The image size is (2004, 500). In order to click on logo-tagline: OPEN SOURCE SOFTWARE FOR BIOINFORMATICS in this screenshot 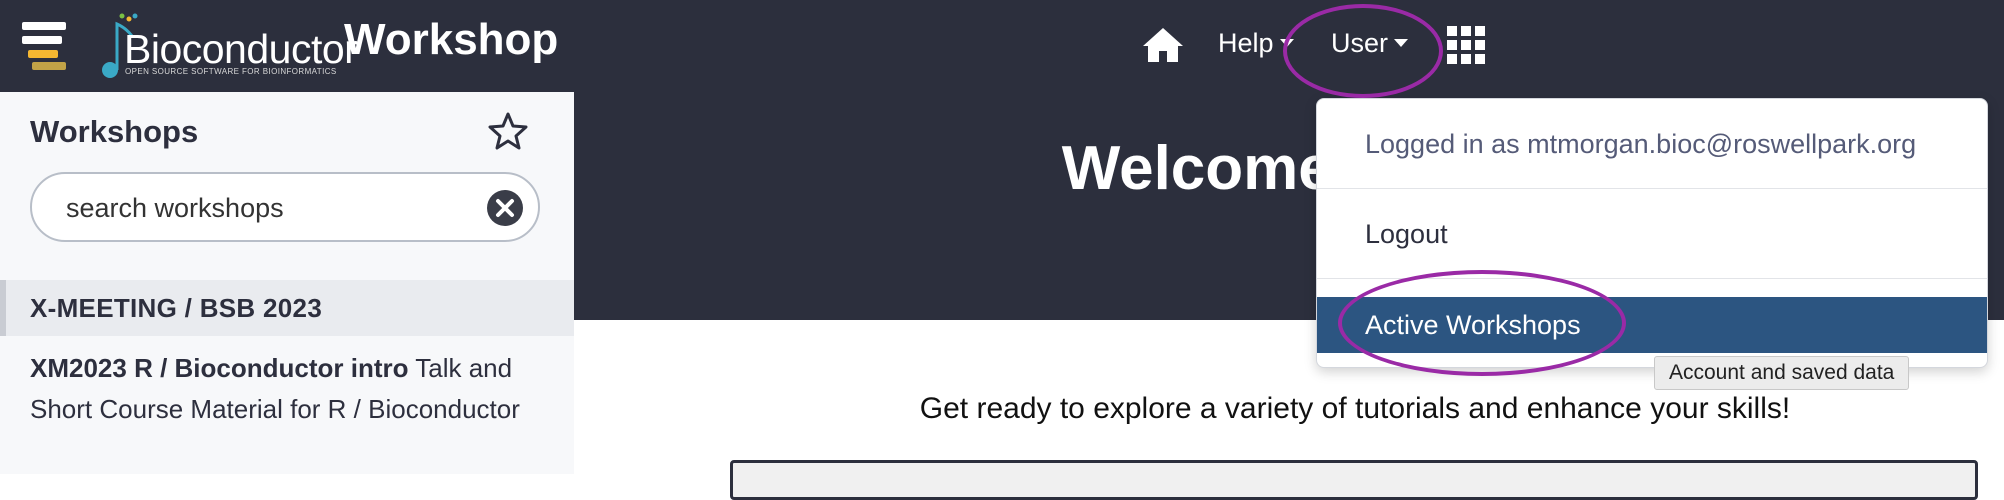, I will do `click(231, 71)`.